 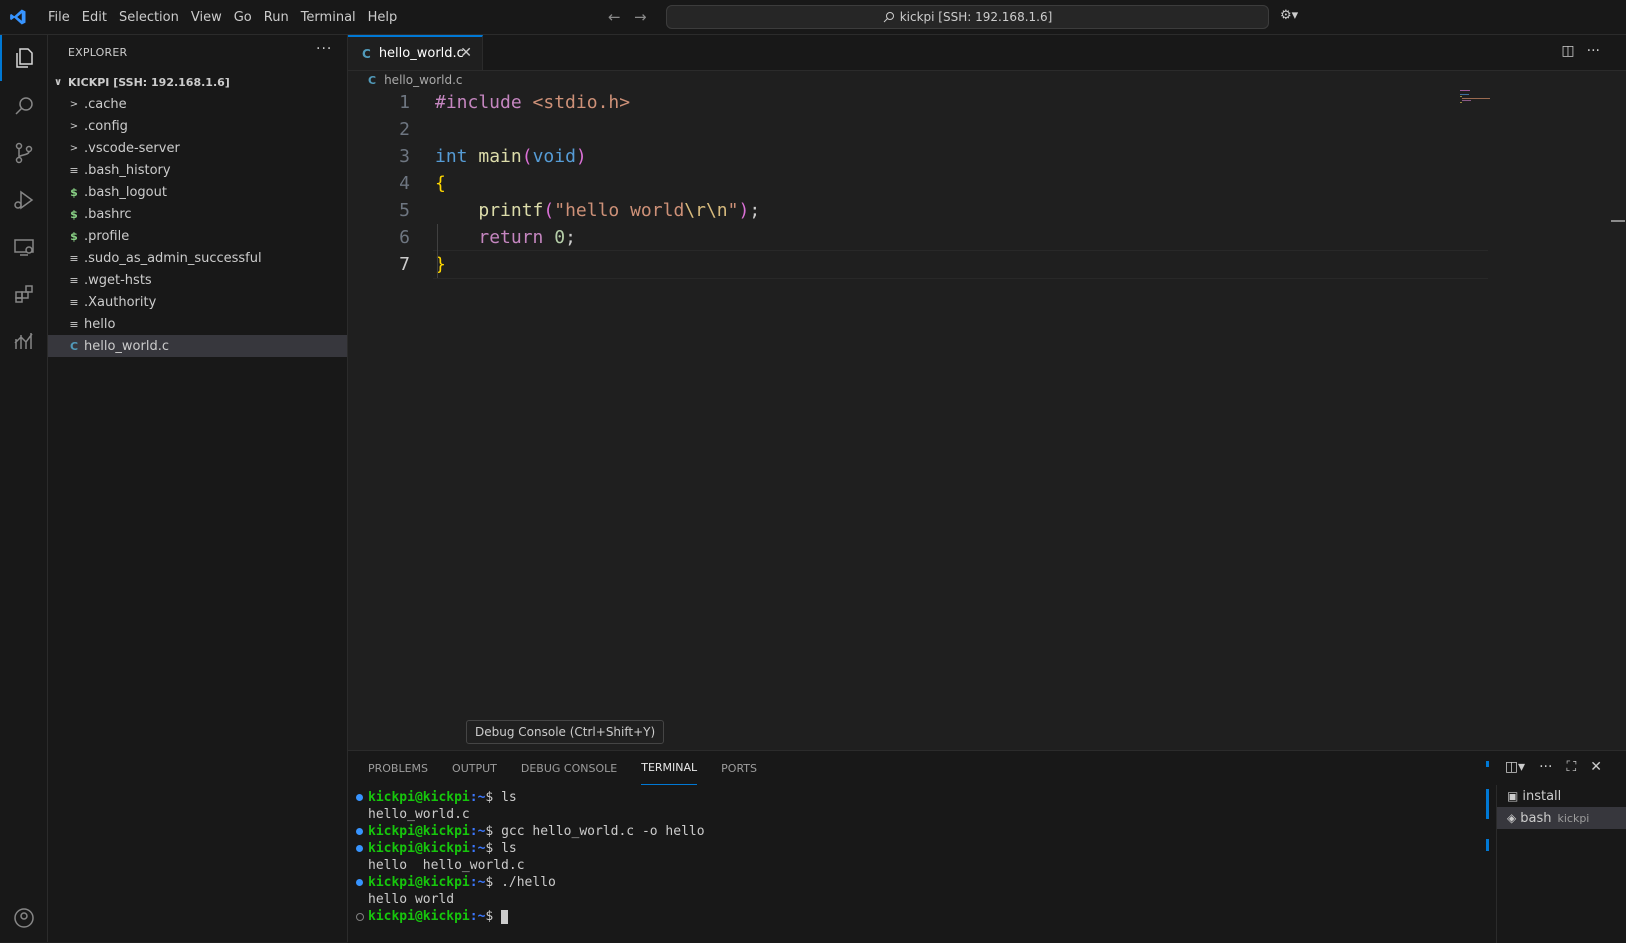 I want to click on run-debug-icon, so click(x=23, y=200).